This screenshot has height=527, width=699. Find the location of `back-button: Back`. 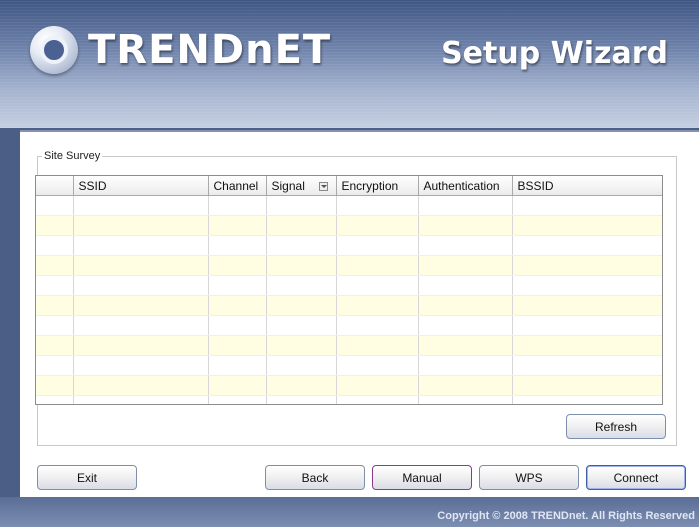

back-button: Back is located at coordinates (315, 477).